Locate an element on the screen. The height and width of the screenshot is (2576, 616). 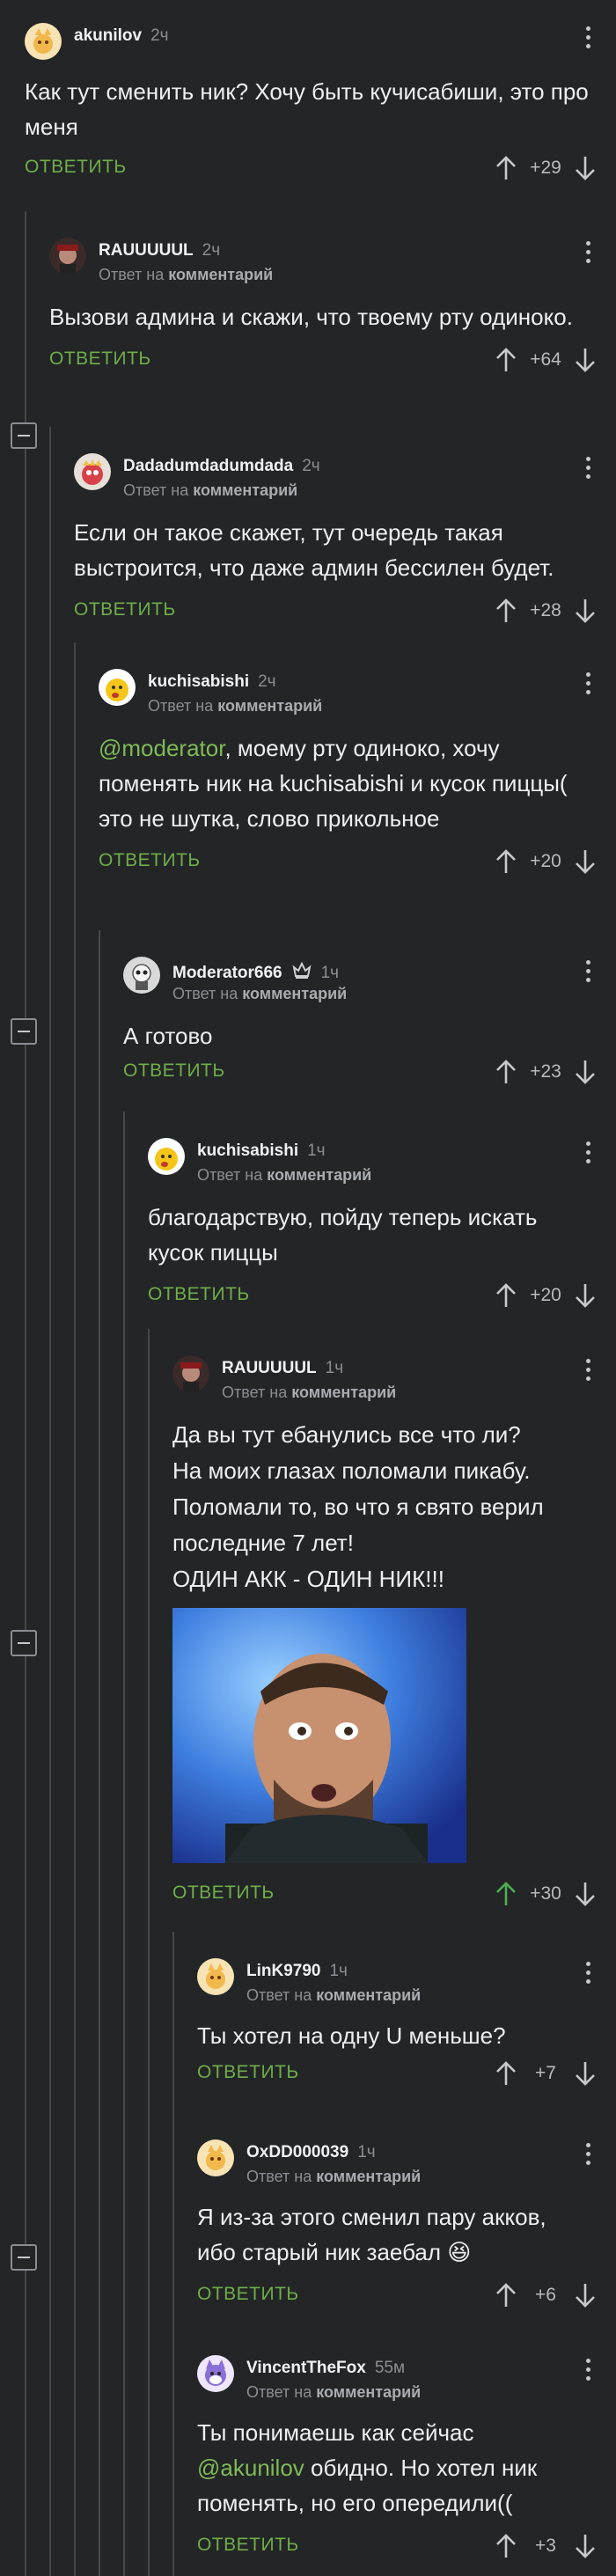
username: Moderator666 1ч is located at coordinates (256, 972).